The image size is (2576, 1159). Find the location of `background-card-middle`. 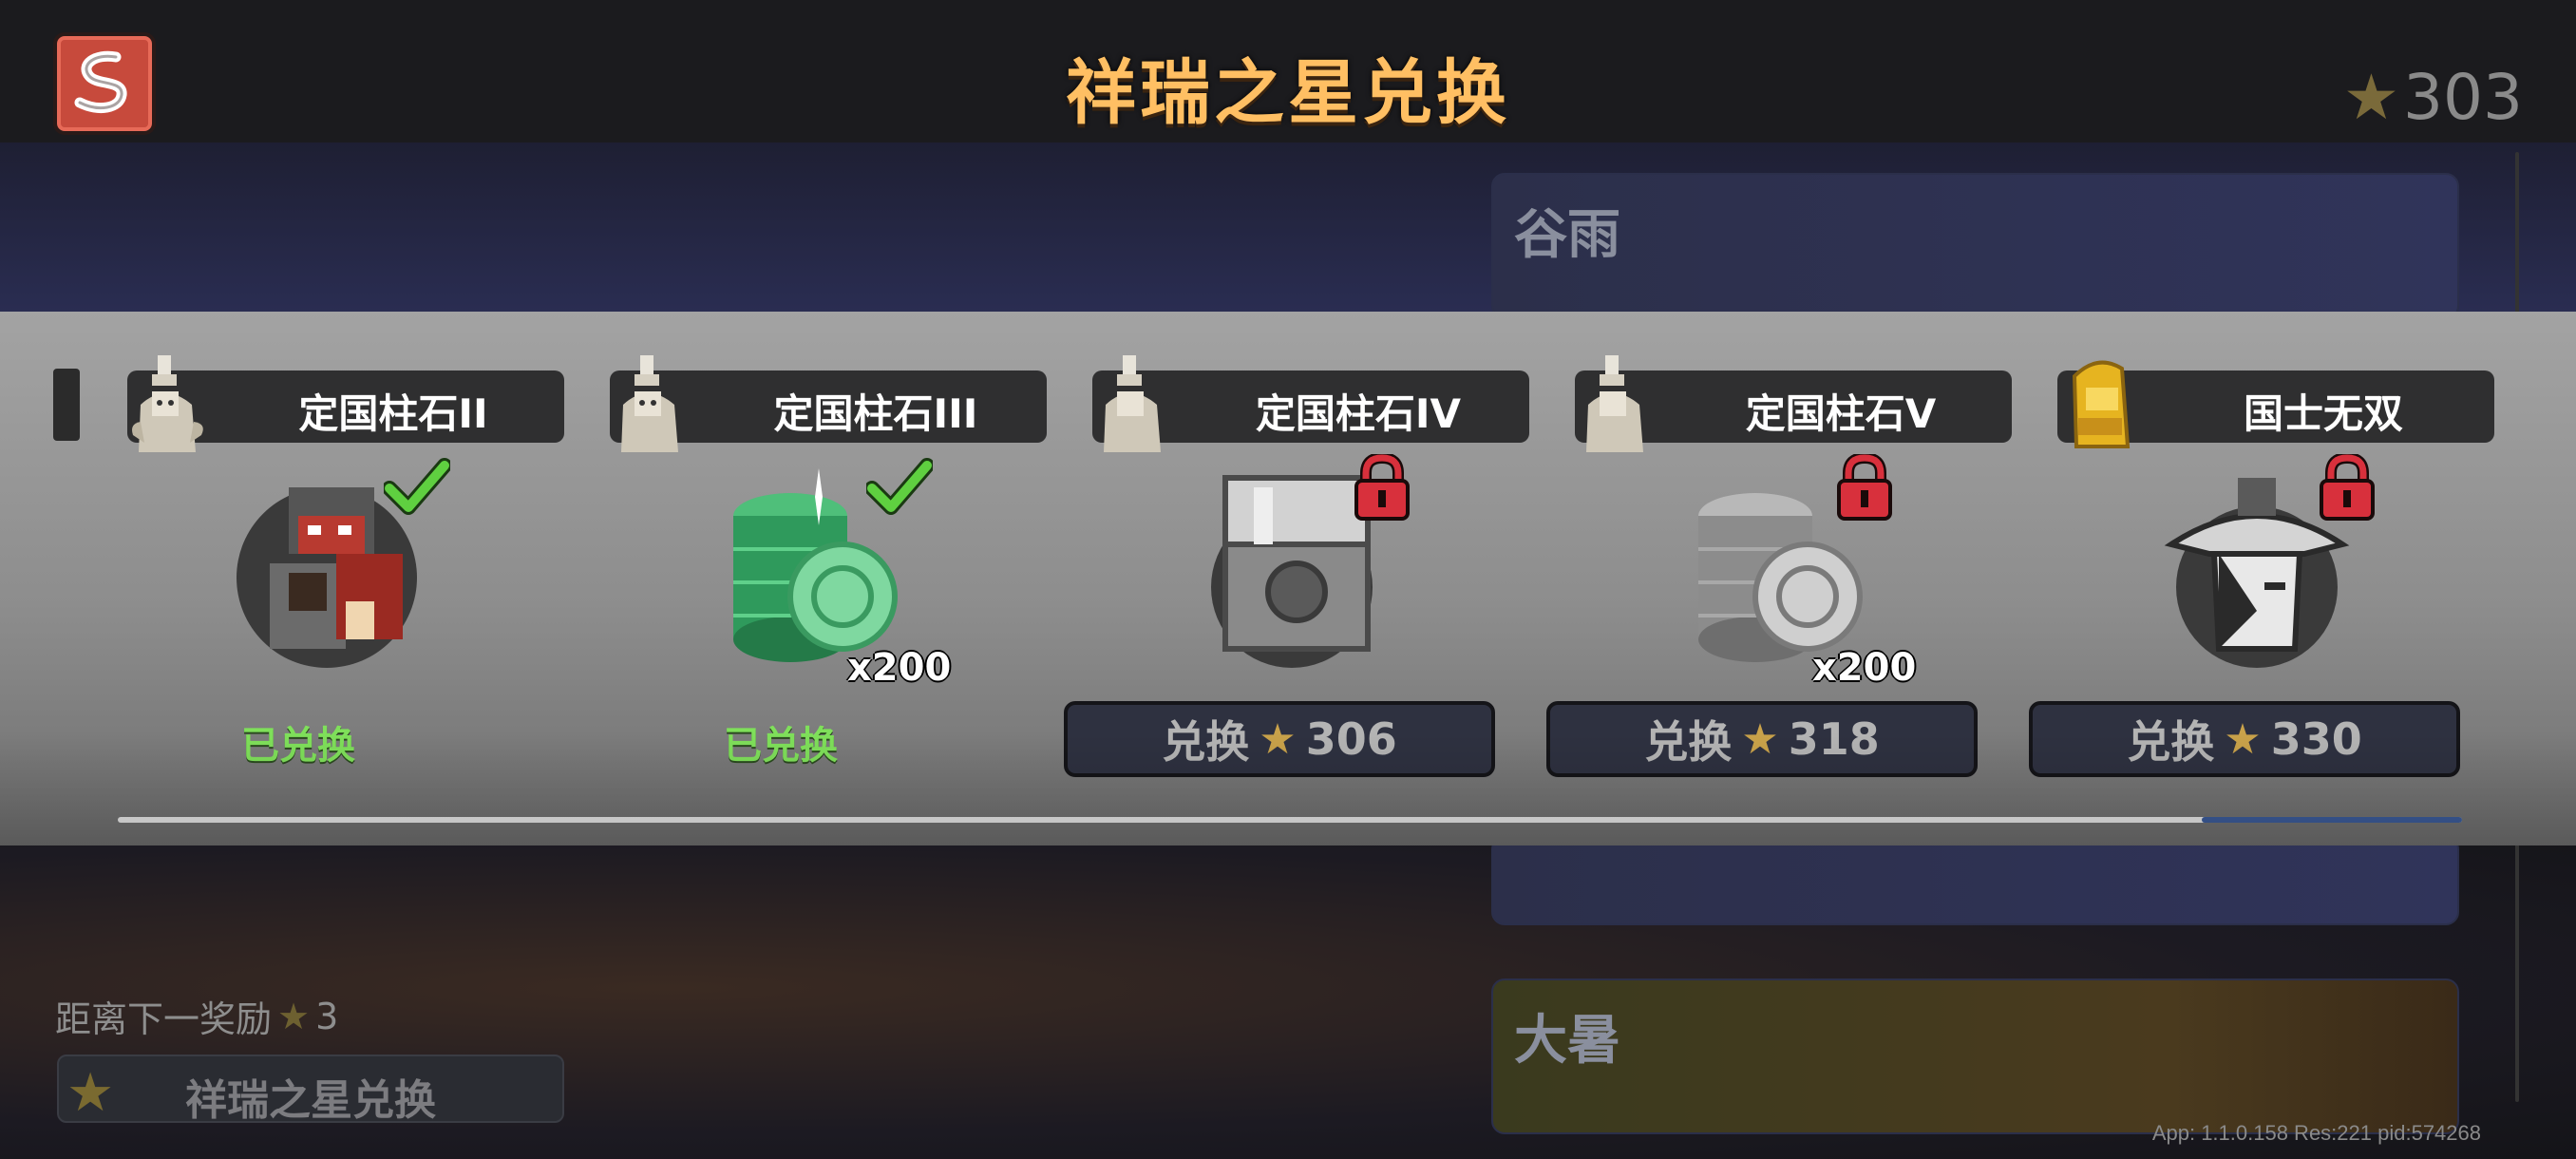

background-card-middle is located at coordinates (1975, 880).